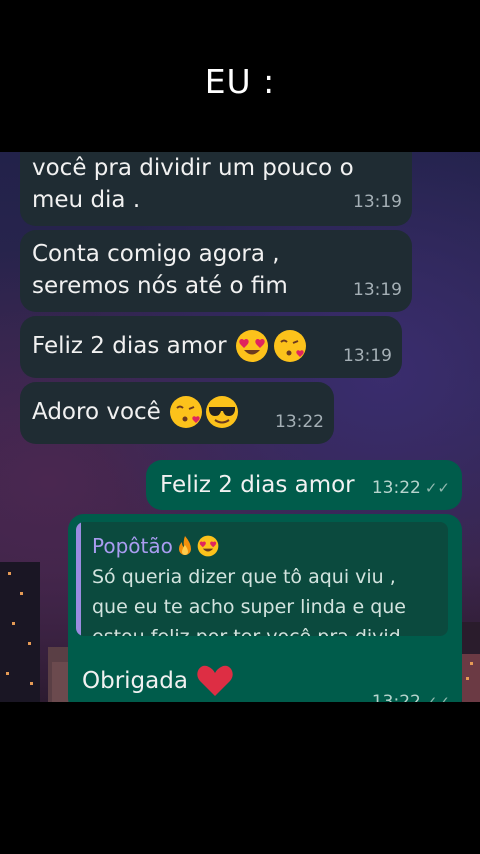  Describe the element at coordinates (244, 577) in the screenshot. I see `quoted-text-line: Só queria dizer que tô aqui viu ,` at that location.